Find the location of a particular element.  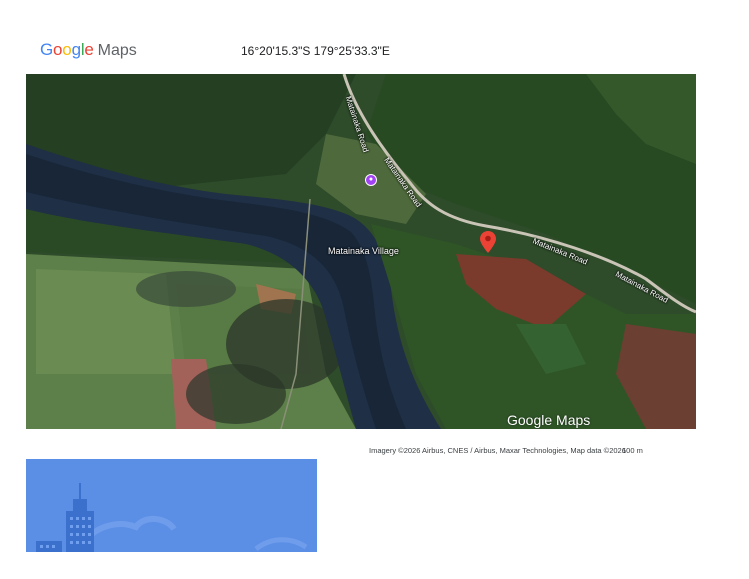

street-view-panel is located at coordinates (171, 505).